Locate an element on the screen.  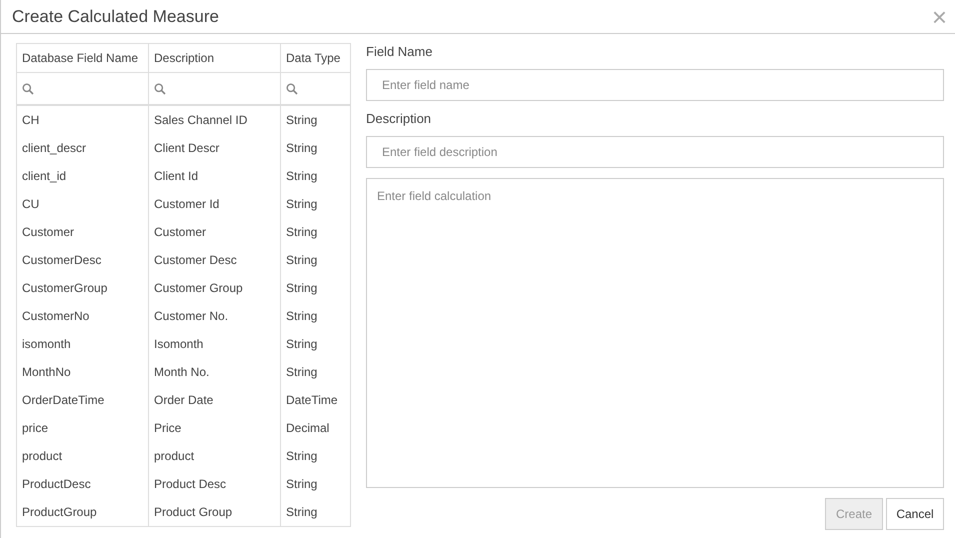
table-cell: DateTime is located at coordinates (315, 400).